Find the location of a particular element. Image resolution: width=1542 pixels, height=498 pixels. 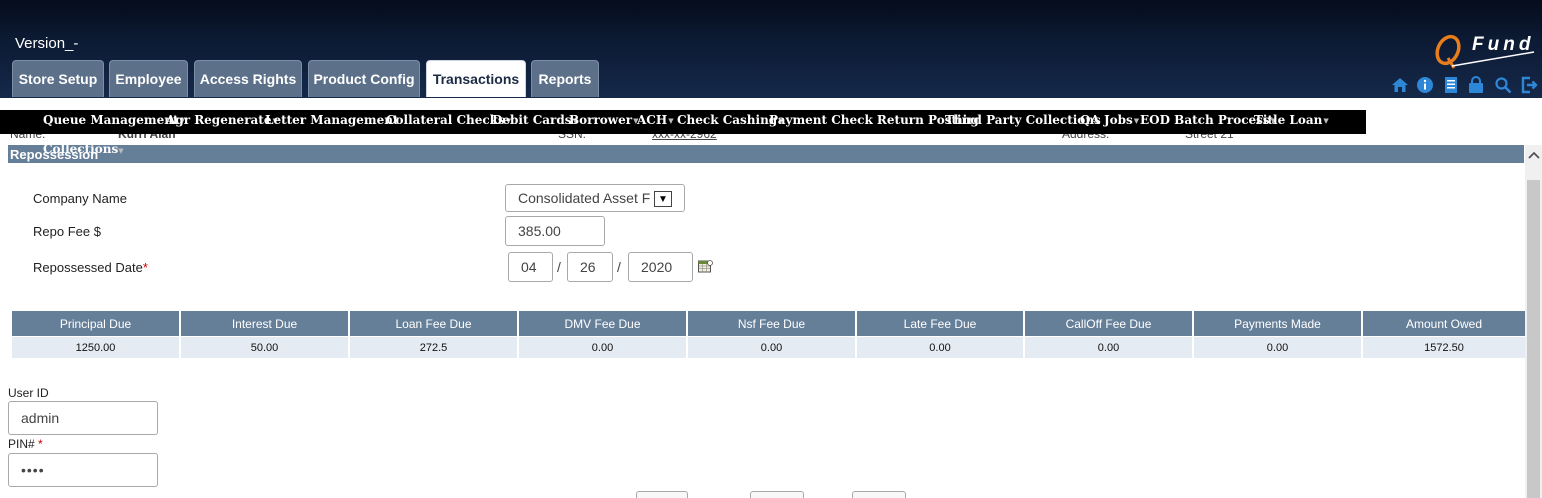

menu-check-cashing: Check Cashing▼ is located at coordinates (730, 120).